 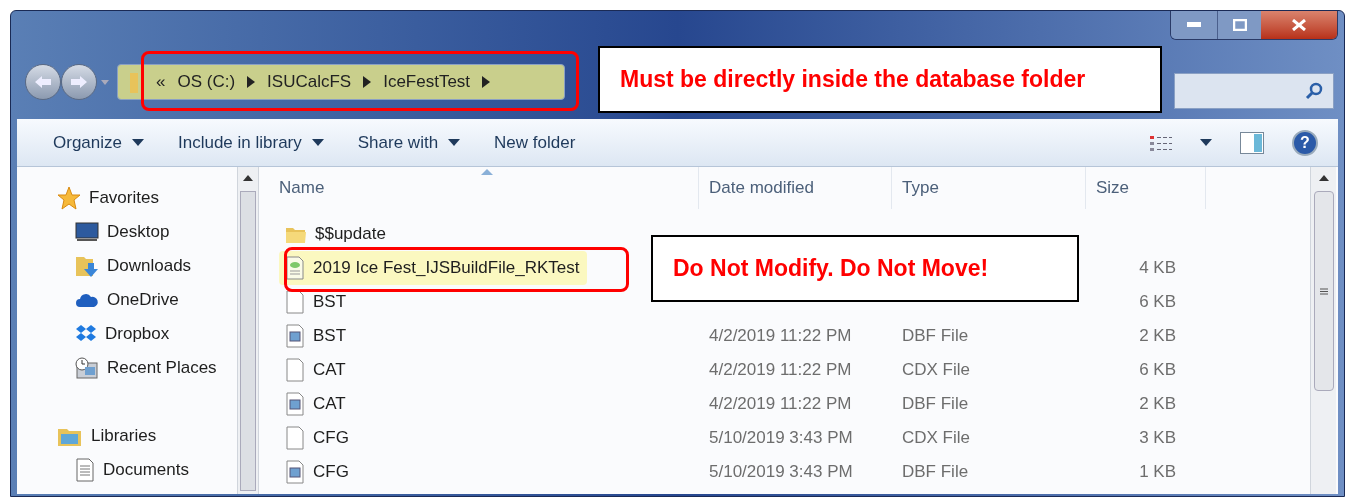 What do you see at coordinates (147, 232) in the screenshot?
I see `nav-item: Desktop` at bounding box center [147, 232].